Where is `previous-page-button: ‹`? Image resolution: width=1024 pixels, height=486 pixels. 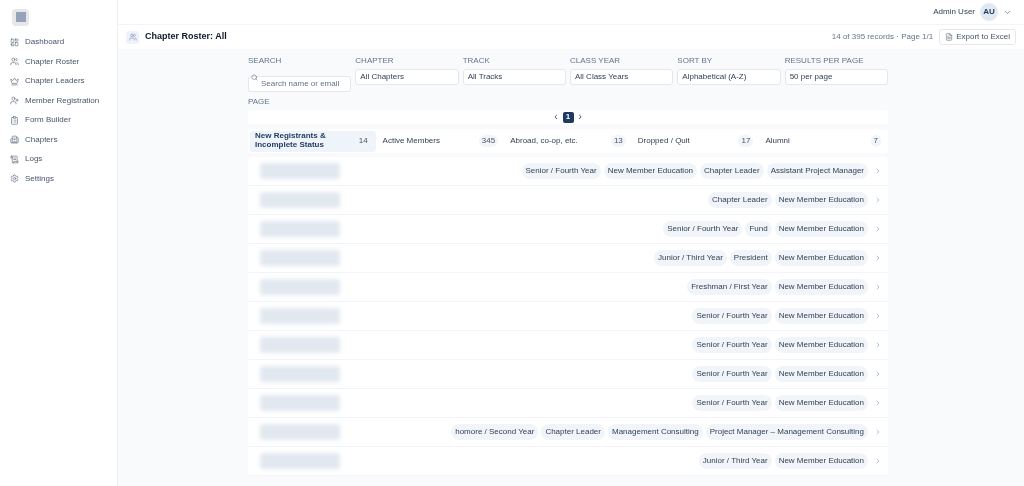 previous-page-button: ‹ is located at coordinates (556, 117).